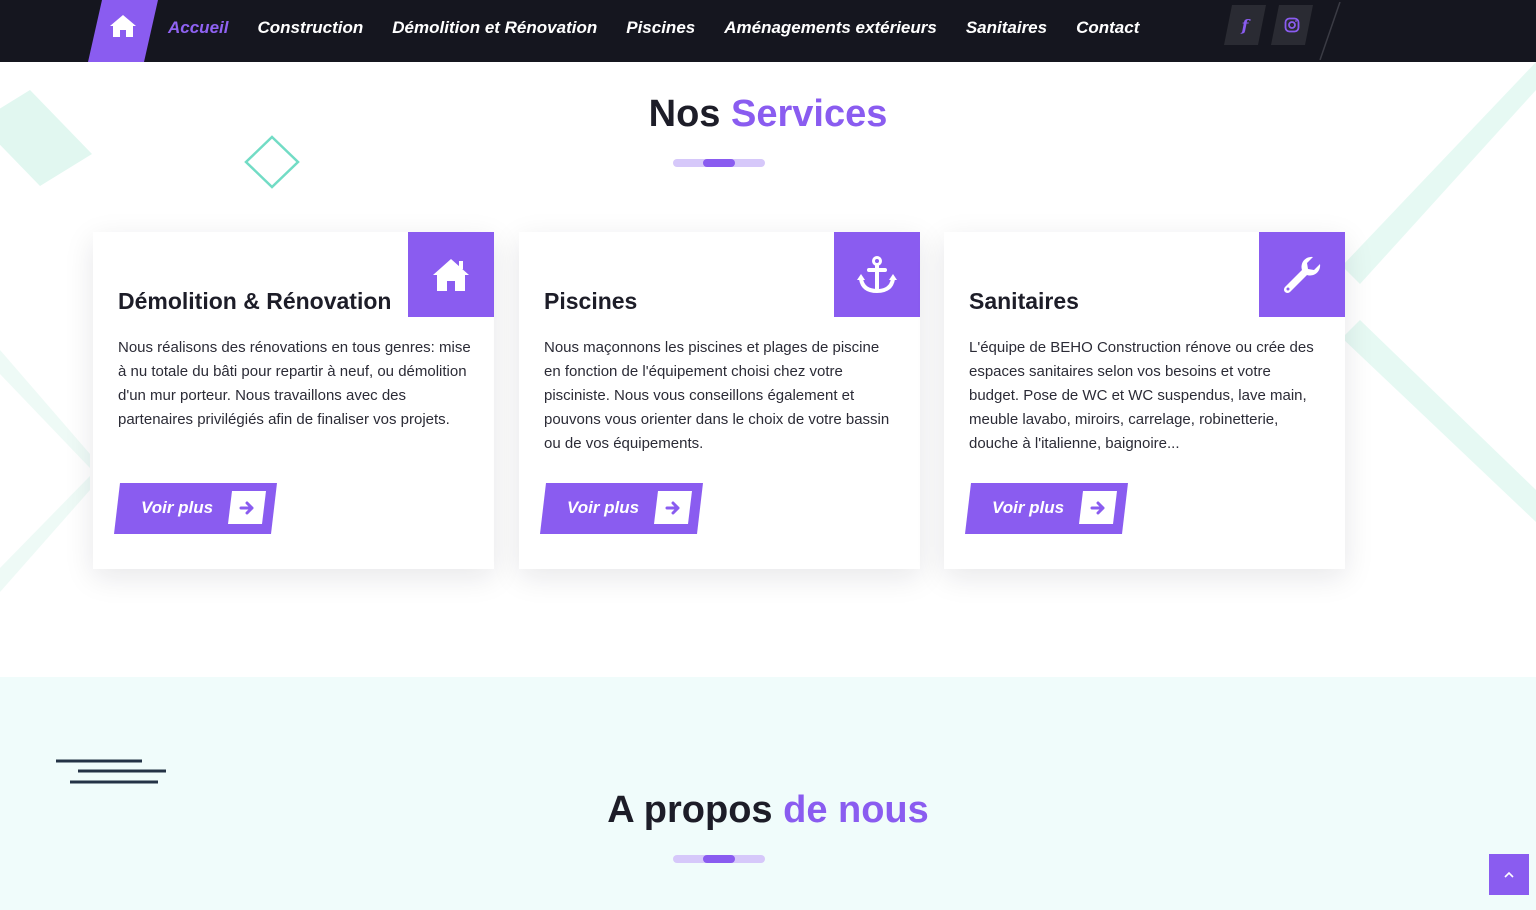 The height and width of the screenshot is (910, 1536). Describe the element at coordinates (494, 28) in the screenshot. I see `nav-item-demolition-renovation: Démolition et Rénovation` at that location.